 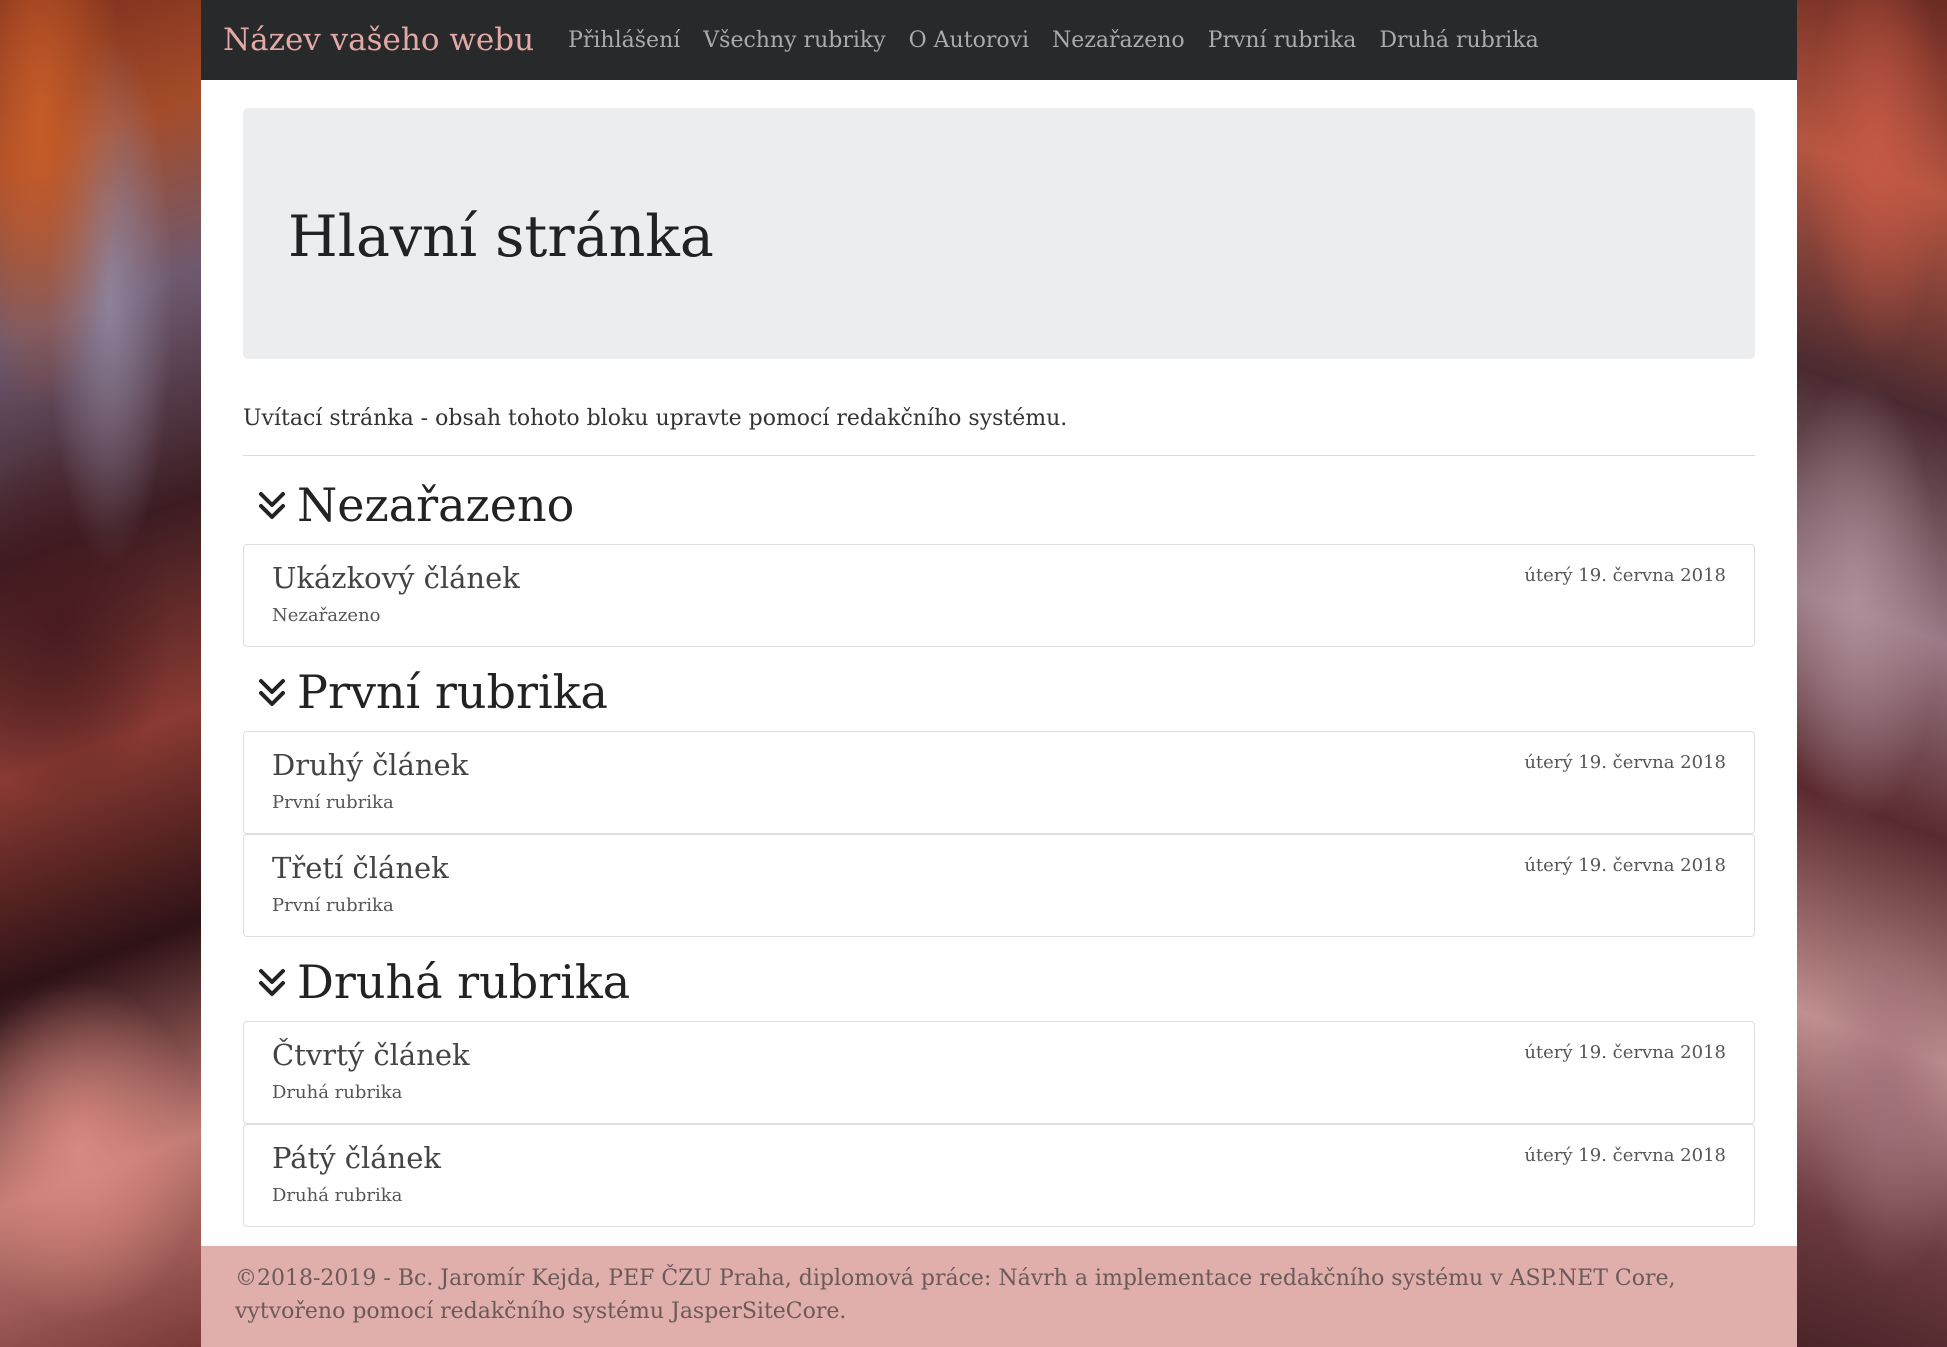 I want to click on nav-item-uncategorized: Nezařazeno, so click(x=1118, y=40).